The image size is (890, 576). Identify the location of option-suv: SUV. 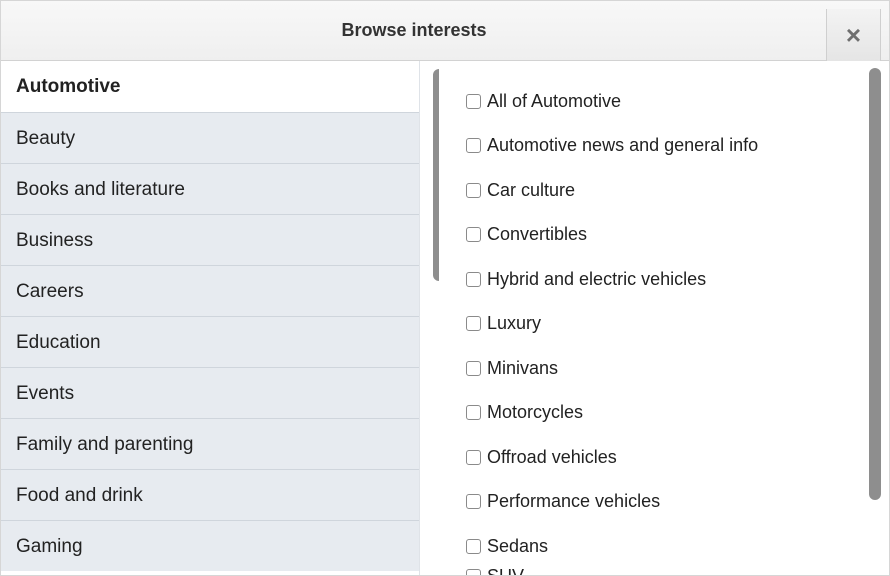
(495, 570).